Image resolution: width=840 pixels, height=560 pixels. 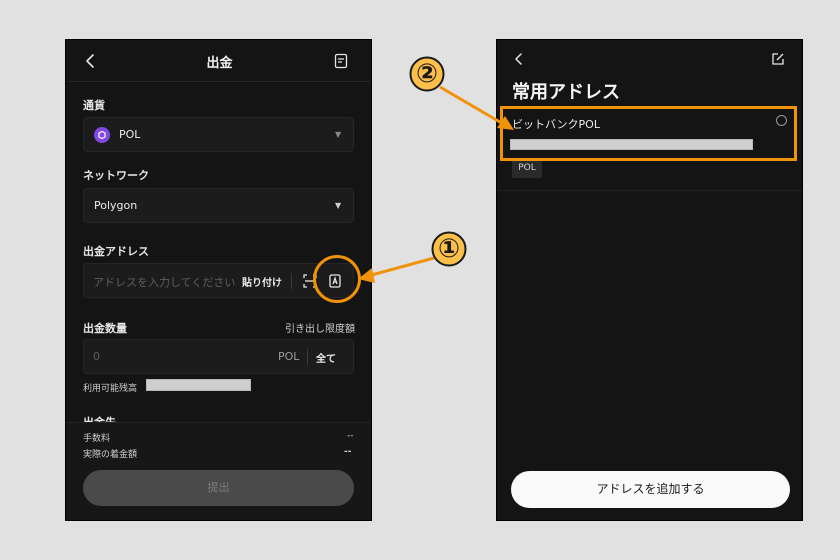 I want to click on step-number: ②, so click(x=426, y=74).